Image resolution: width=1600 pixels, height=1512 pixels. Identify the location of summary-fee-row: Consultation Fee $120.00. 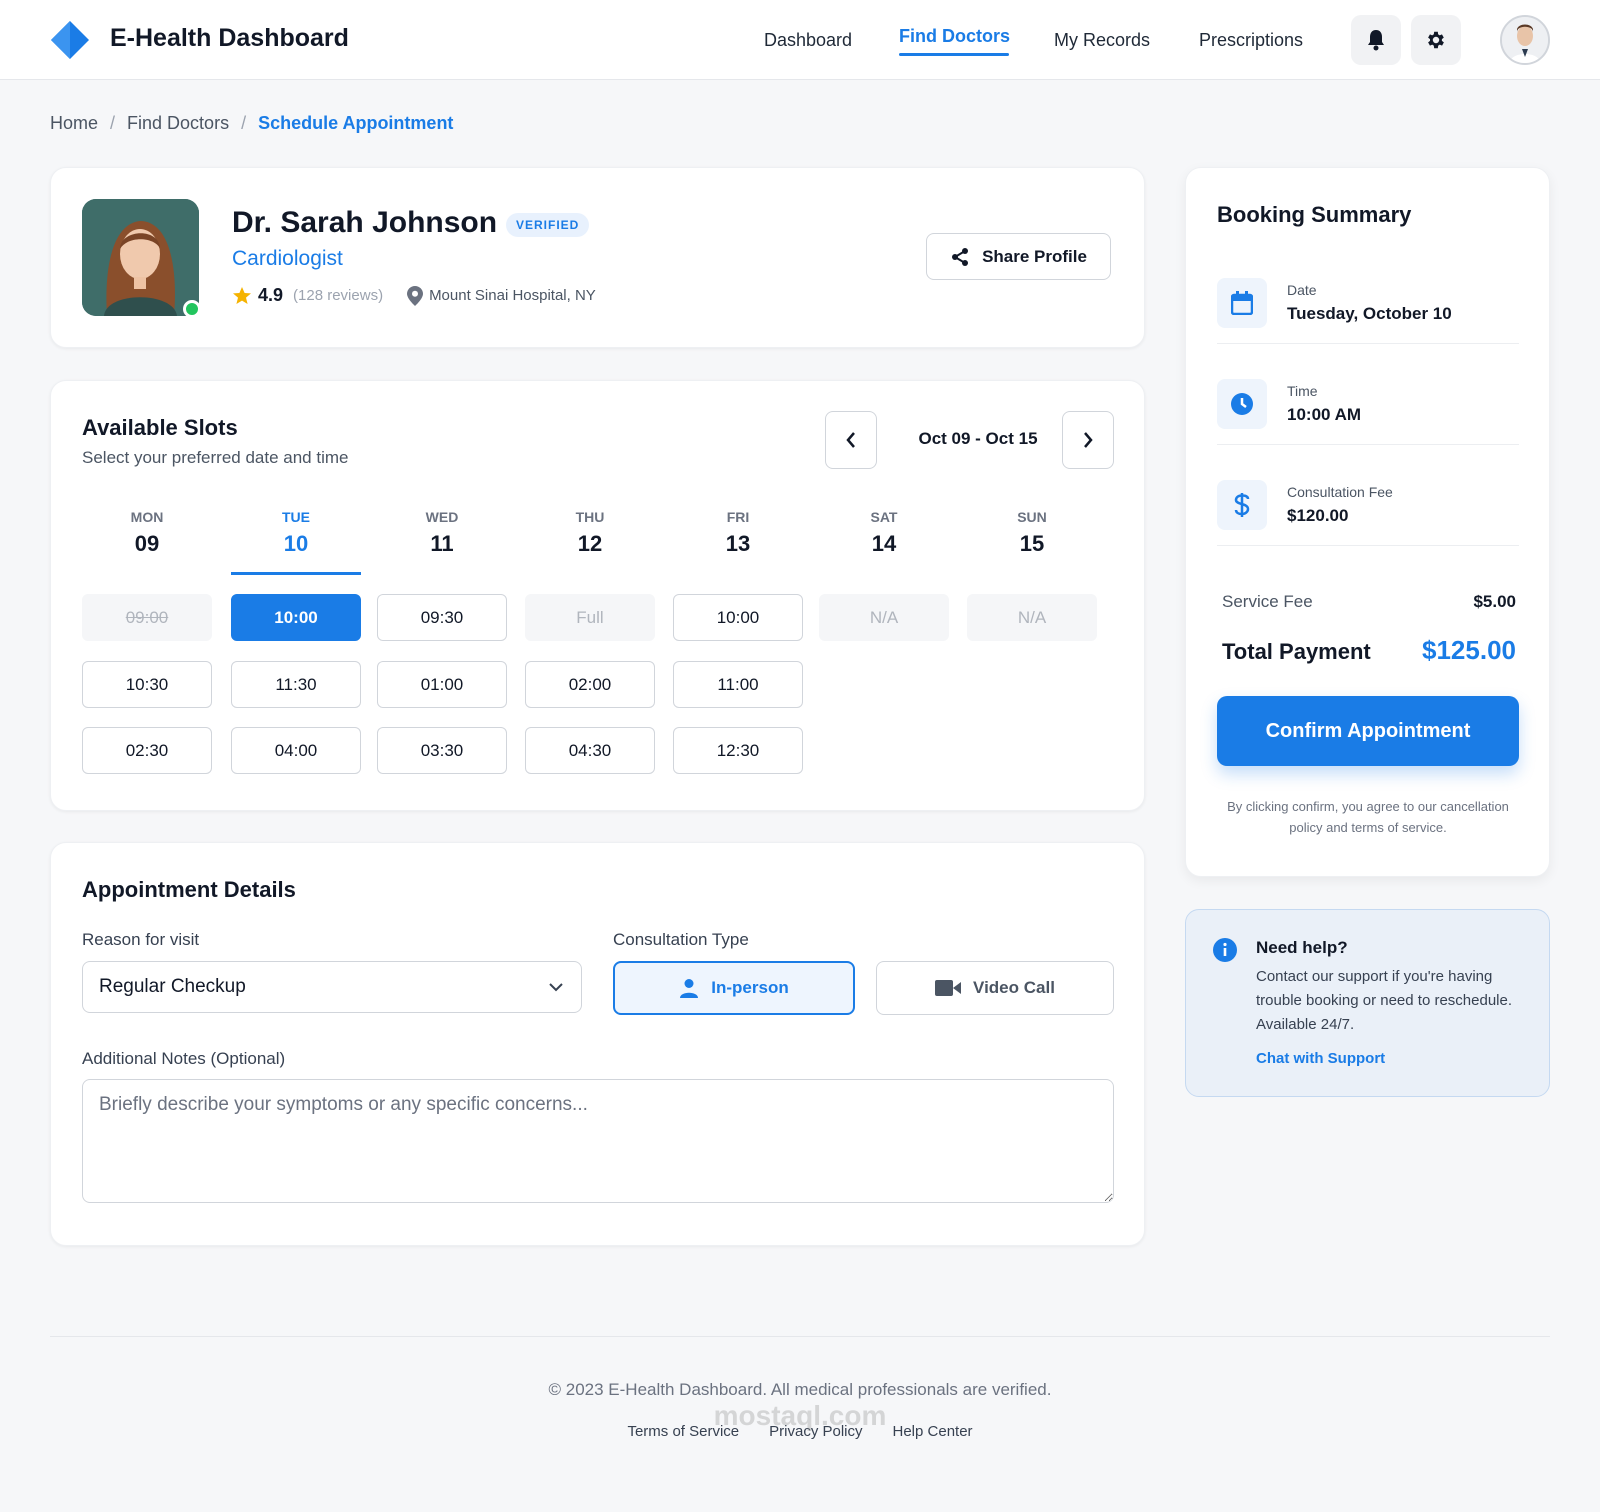
(1368, 513).